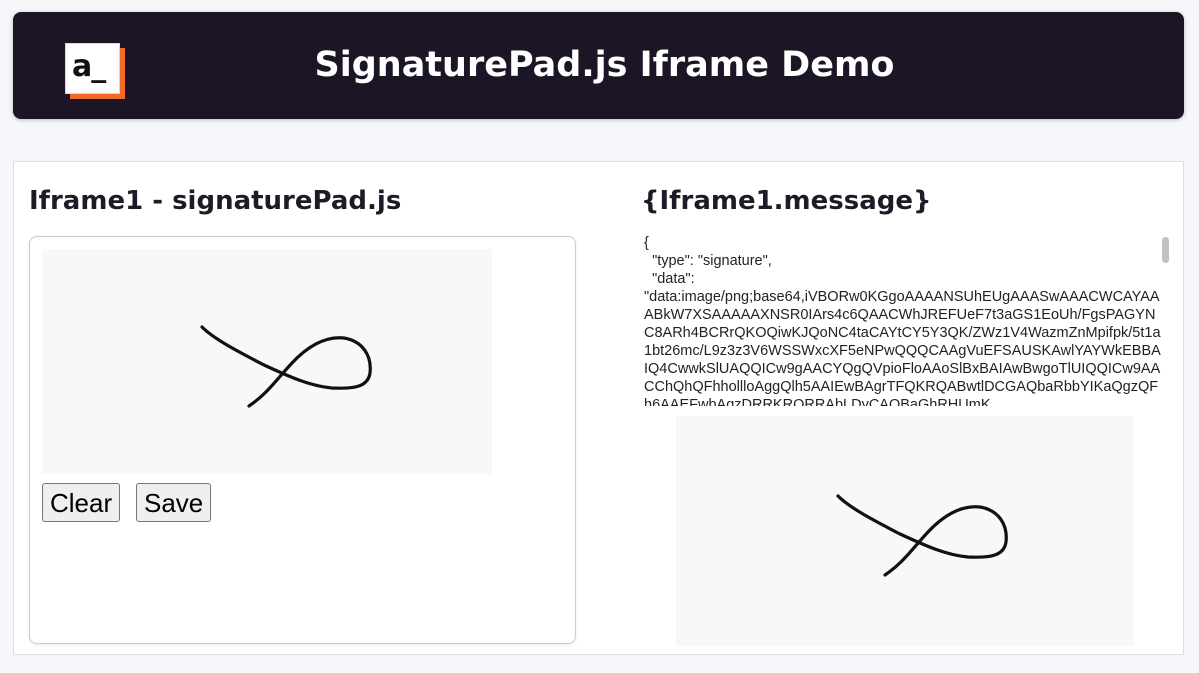  Describe the element at coordinates (286, 366) in the screenshot. I see `signature-stroke-icon` at that location.